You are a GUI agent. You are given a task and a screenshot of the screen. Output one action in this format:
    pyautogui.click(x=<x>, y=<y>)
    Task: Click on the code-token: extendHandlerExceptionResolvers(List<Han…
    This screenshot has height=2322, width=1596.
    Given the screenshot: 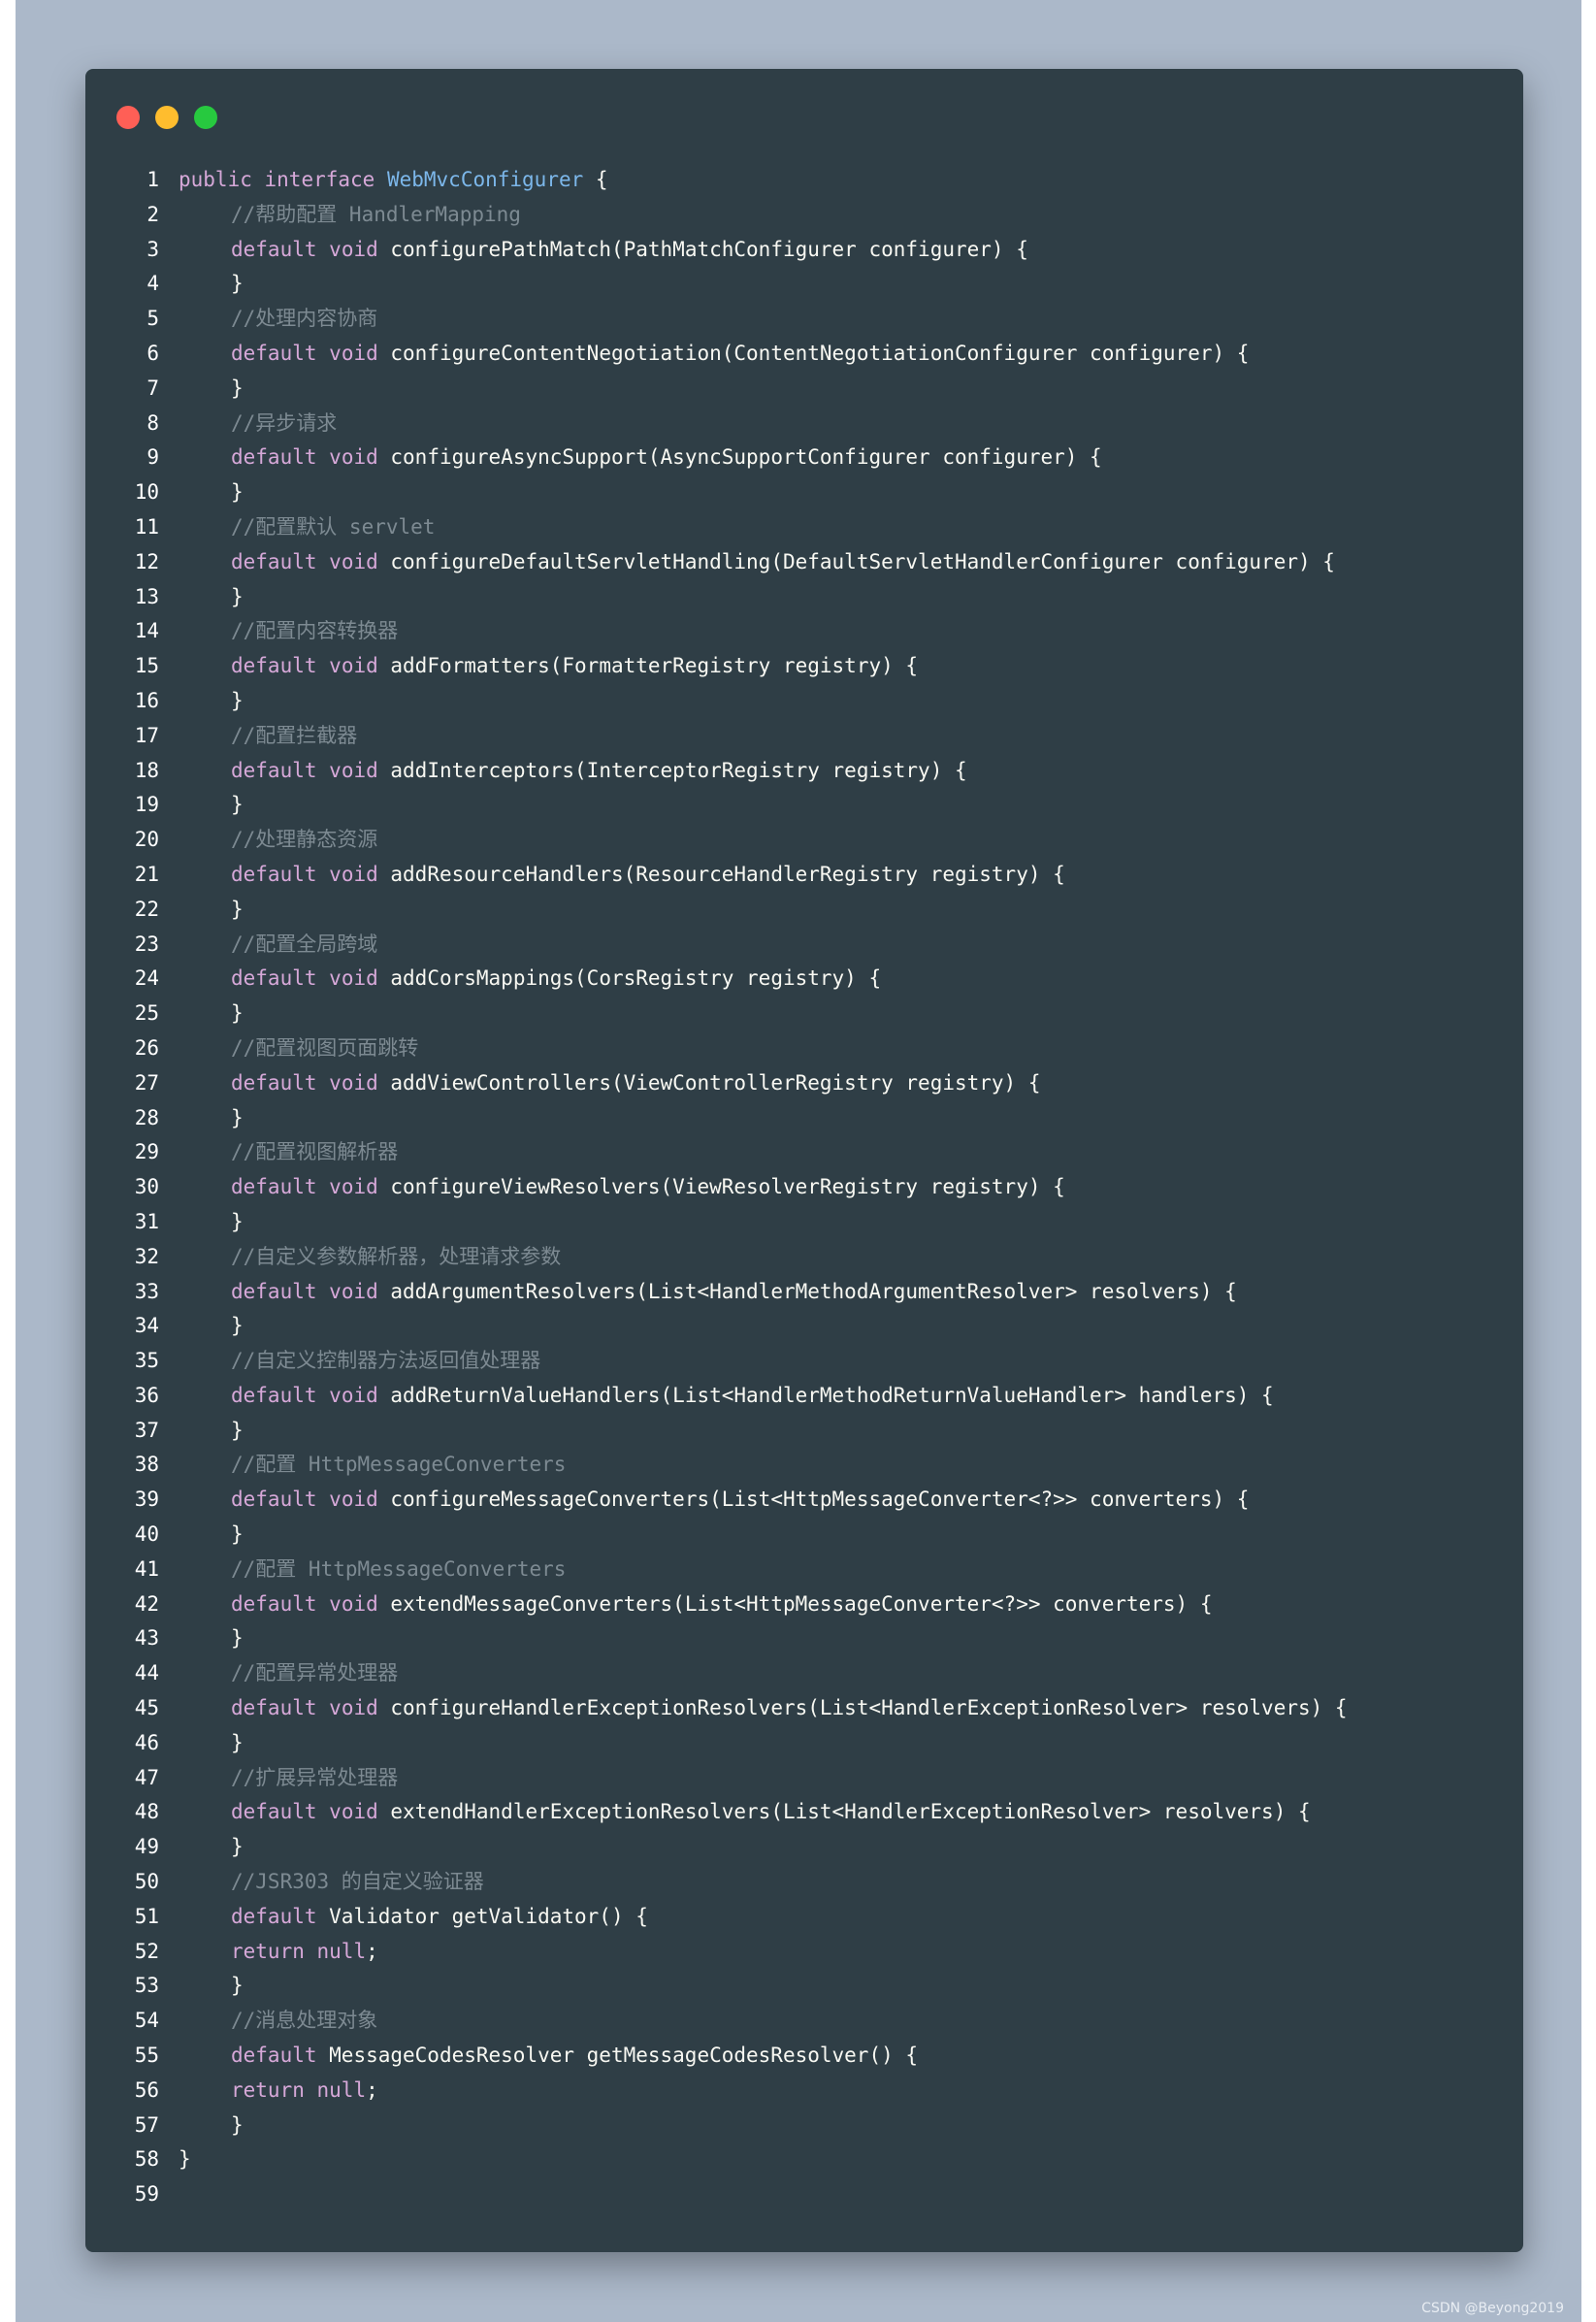 What is the action you would take?
    pyautogui.click(x=844, y=1812)
    